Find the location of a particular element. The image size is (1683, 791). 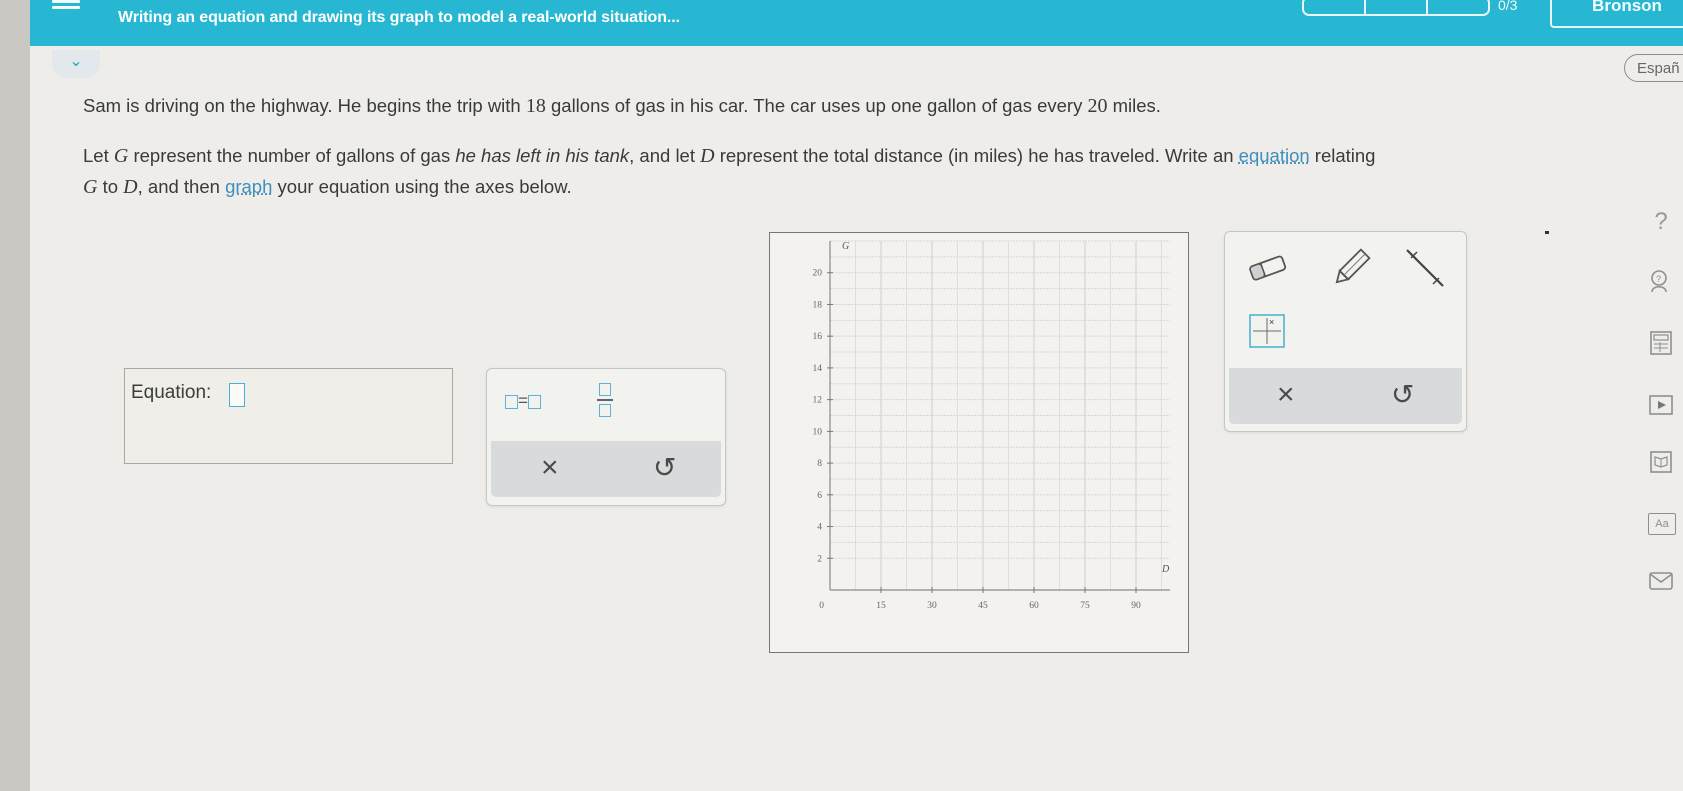

equals-template-button: = is located at coordinates (523, 401).